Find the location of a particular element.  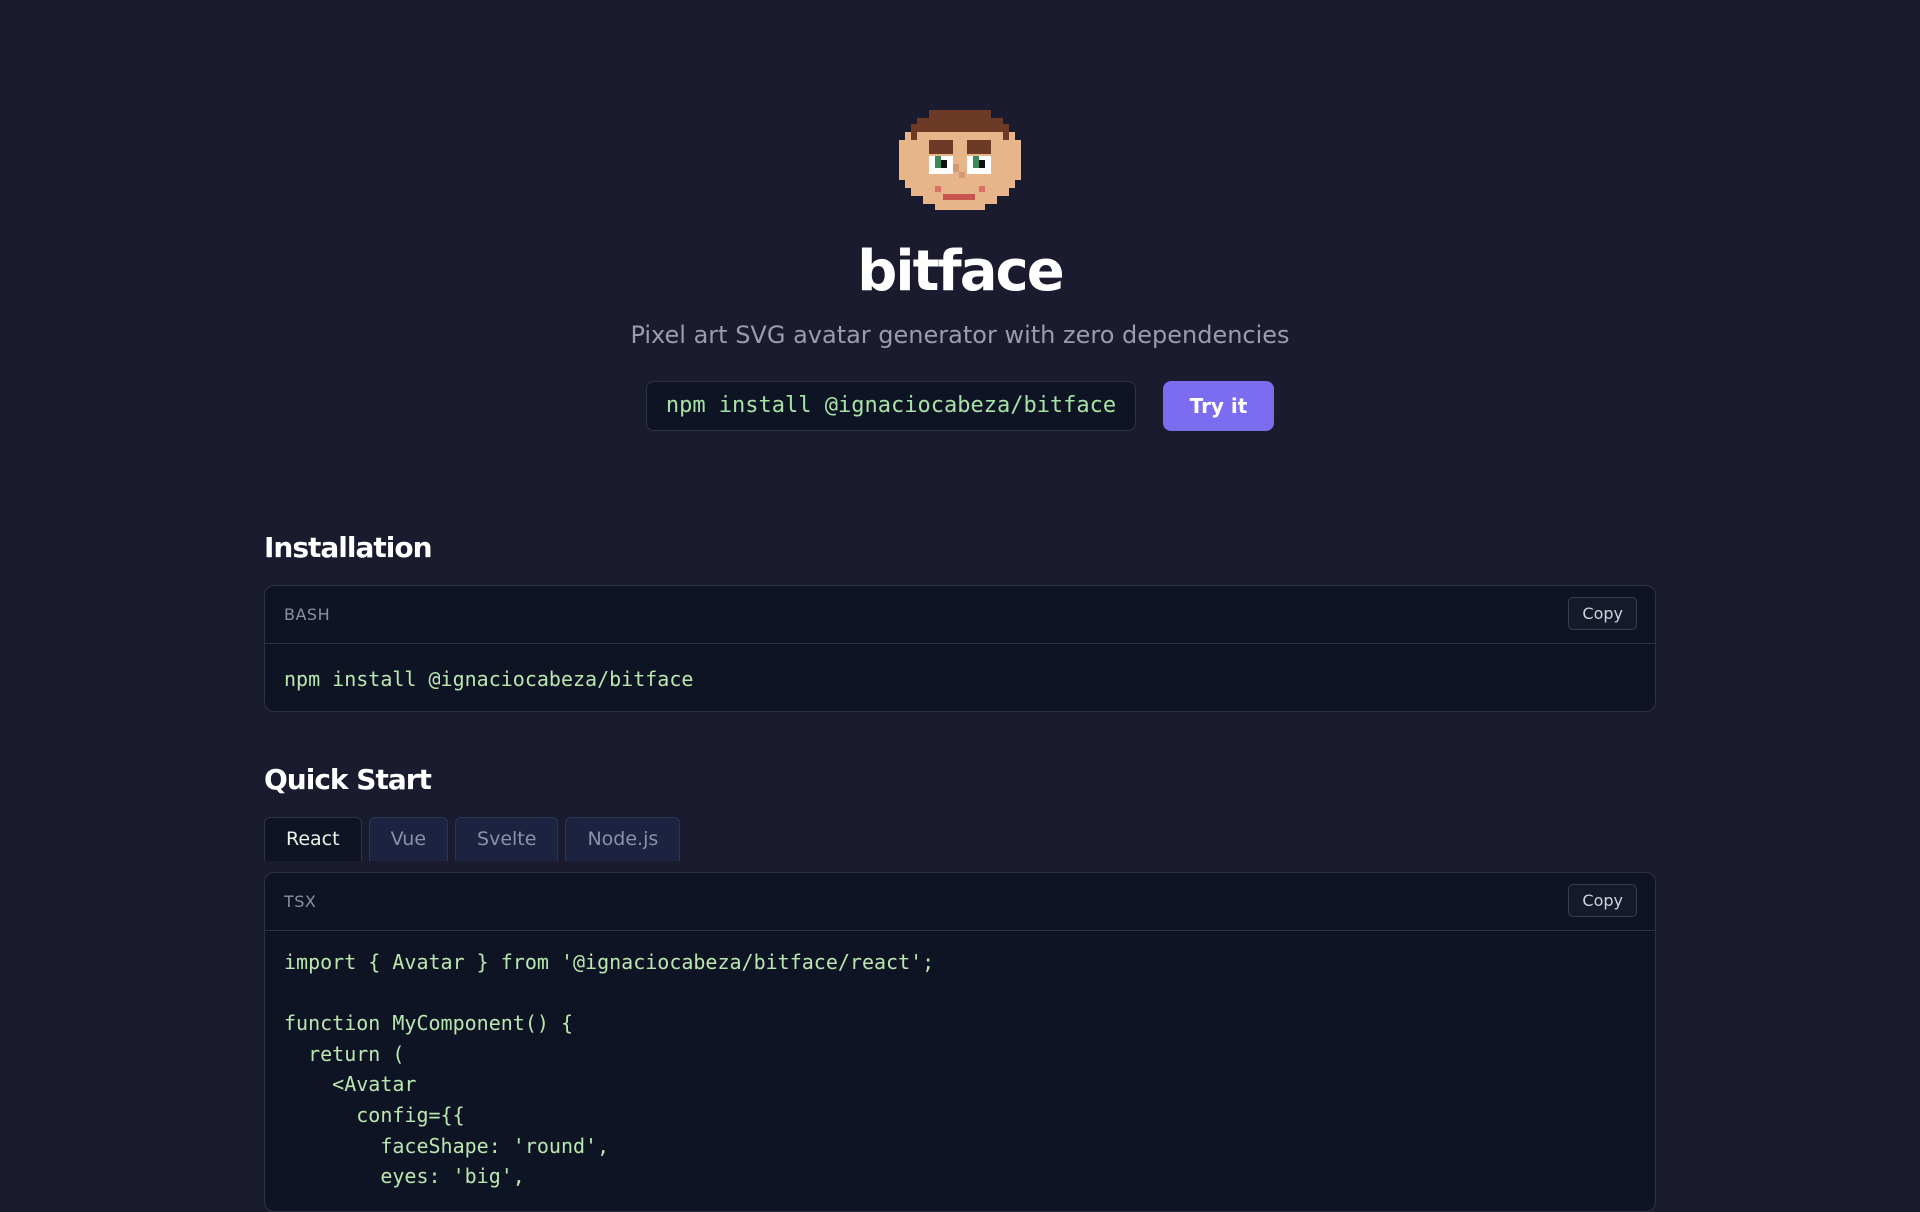

quick-start-heading: Quick Start is located at coordinates (348, 779).